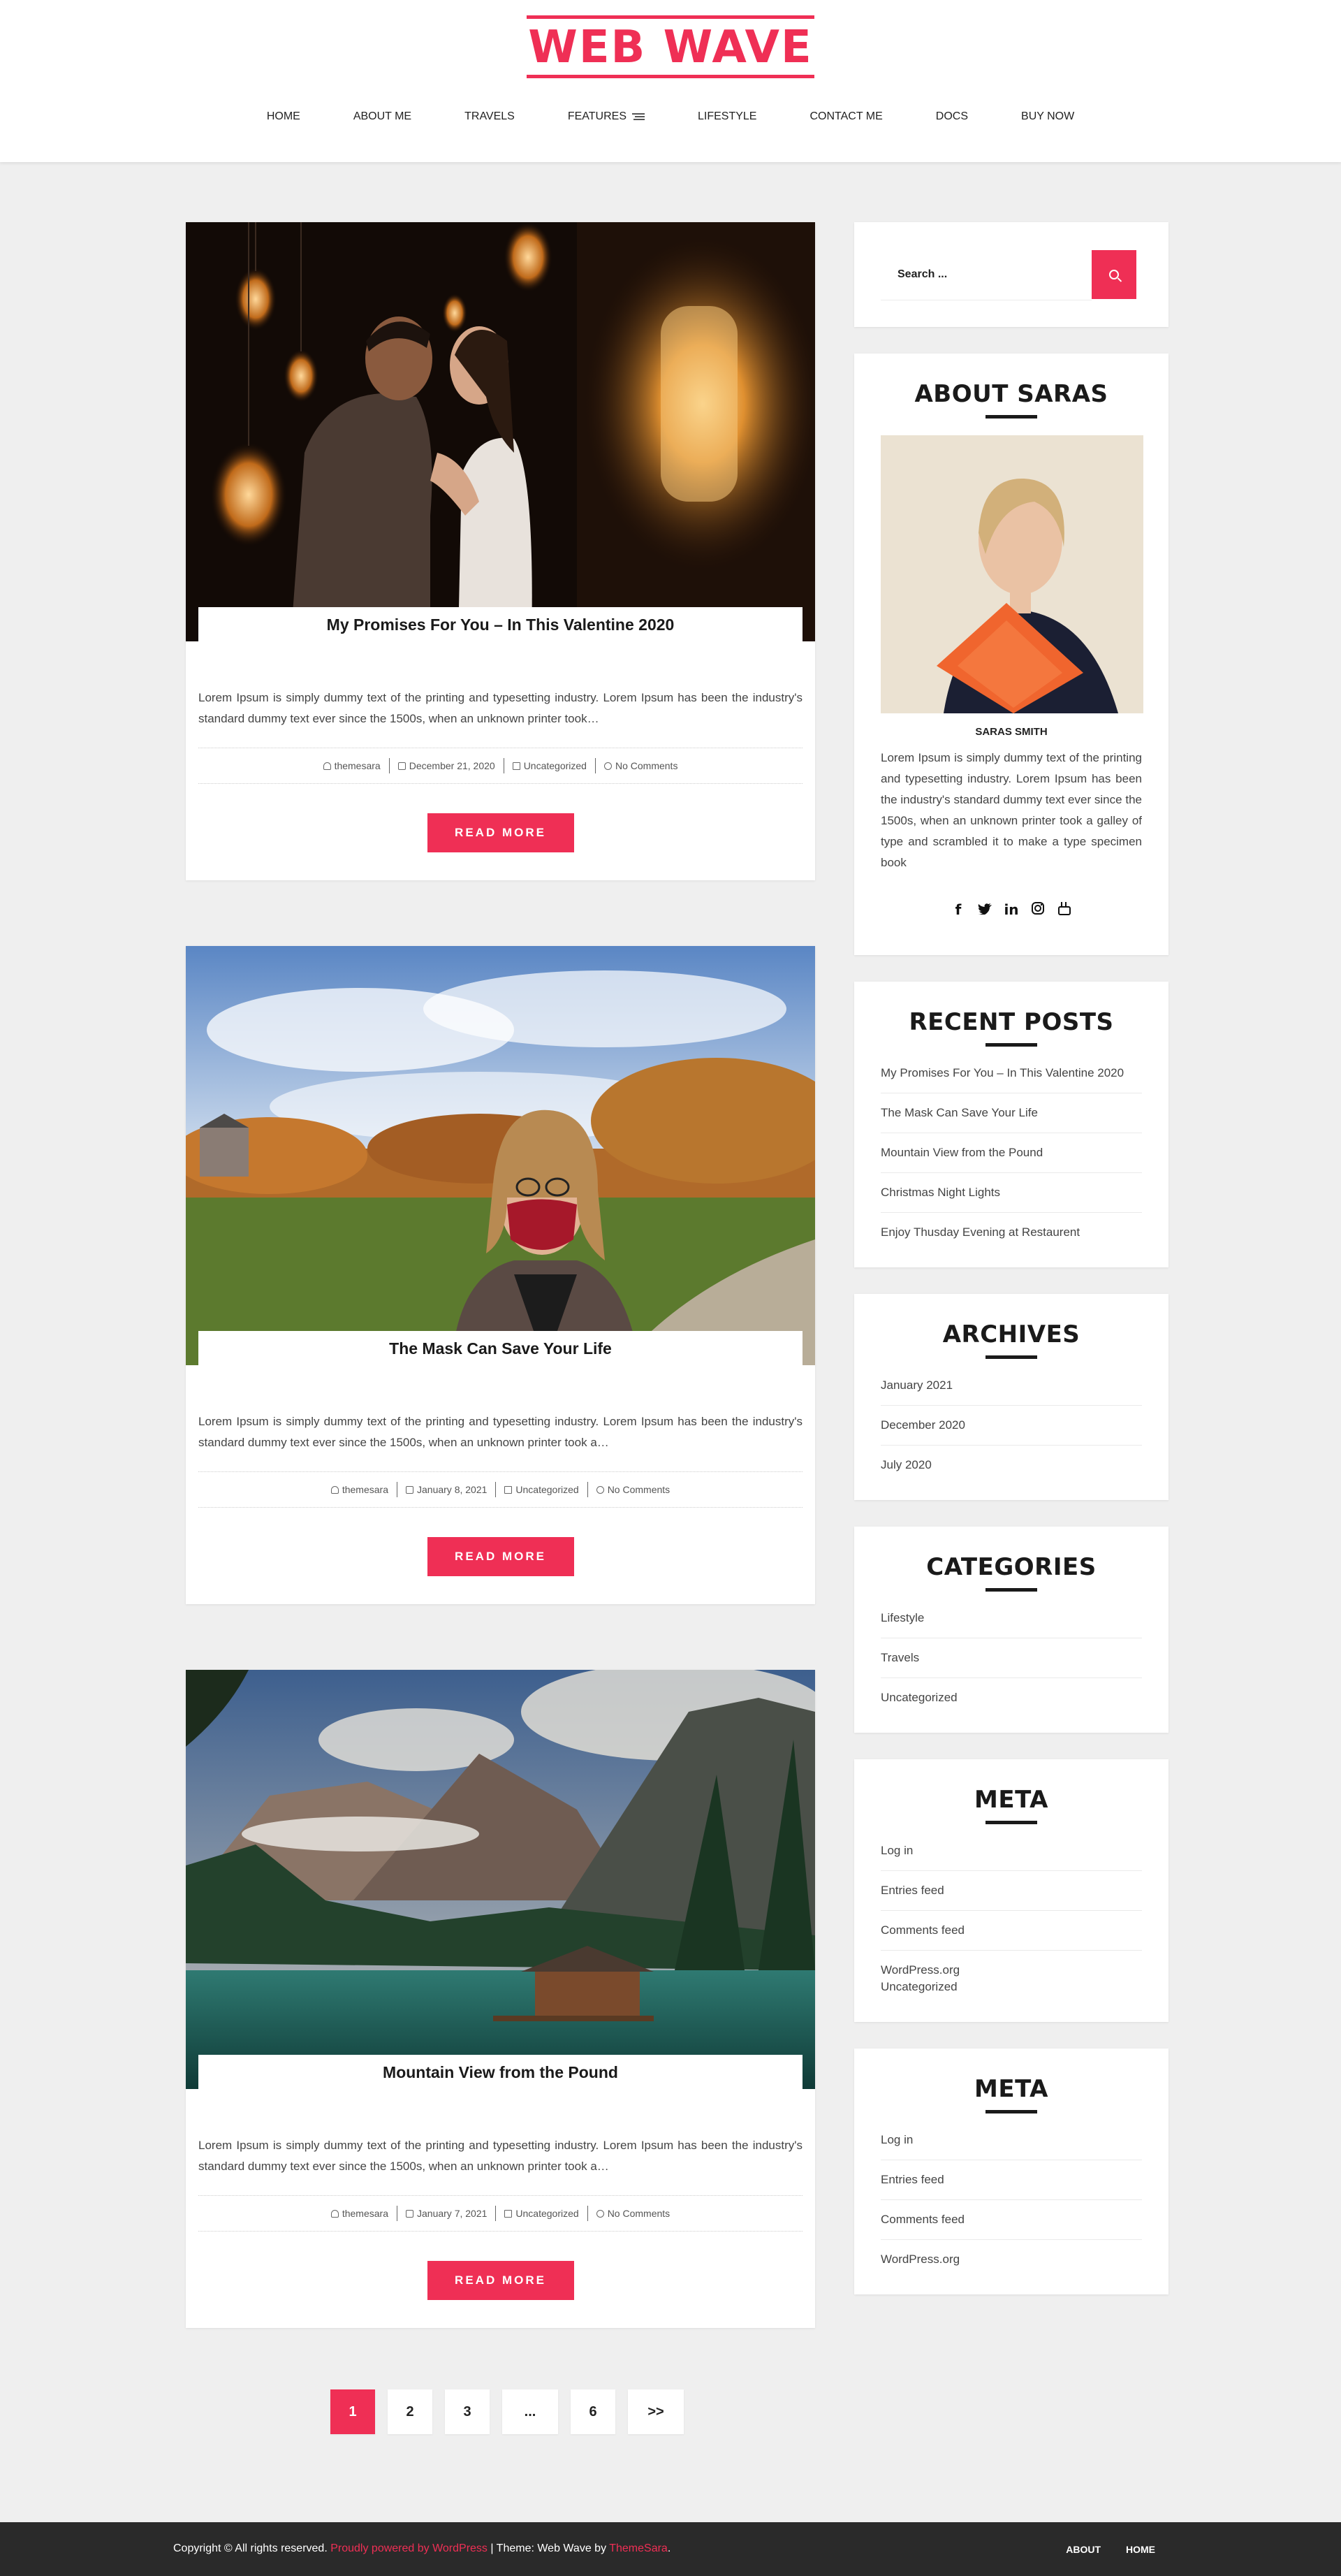 Image resolution: width=1341 pixels, height=2576 pixels. What do you see at coordinates (920, 1986) in the screenshot?
I see `meta-link-uncategorized: Uncategorized` at bounding box center [920, 1986].